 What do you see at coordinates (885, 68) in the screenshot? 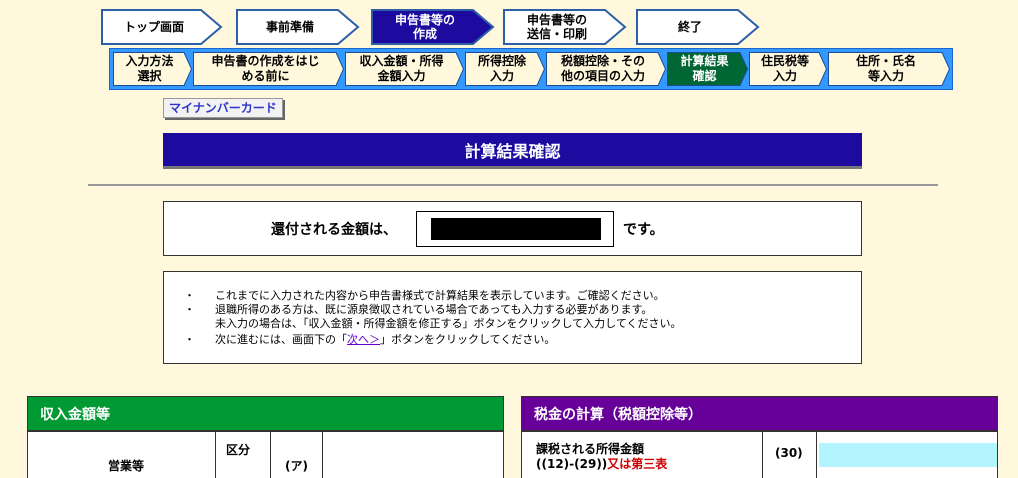
I see `substep-label: 住所・氏名 等入力` at bounding box center [885, 68].